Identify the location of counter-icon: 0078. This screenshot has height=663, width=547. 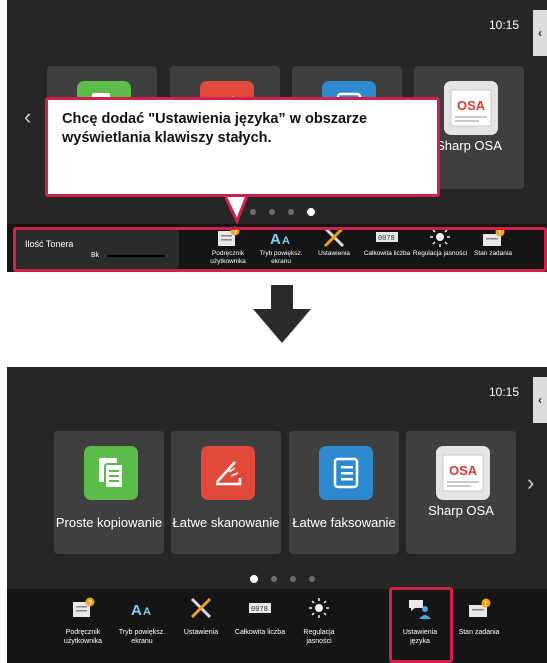
(260, 608).